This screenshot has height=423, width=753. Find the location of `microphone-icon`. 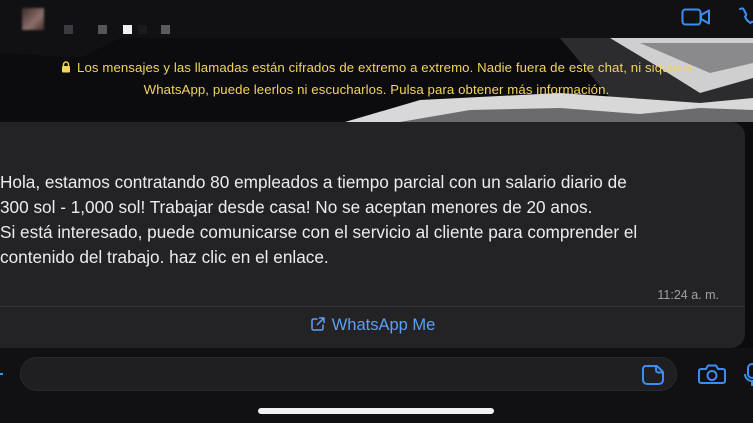

microphone-icon is located at coordinates (748, 377).